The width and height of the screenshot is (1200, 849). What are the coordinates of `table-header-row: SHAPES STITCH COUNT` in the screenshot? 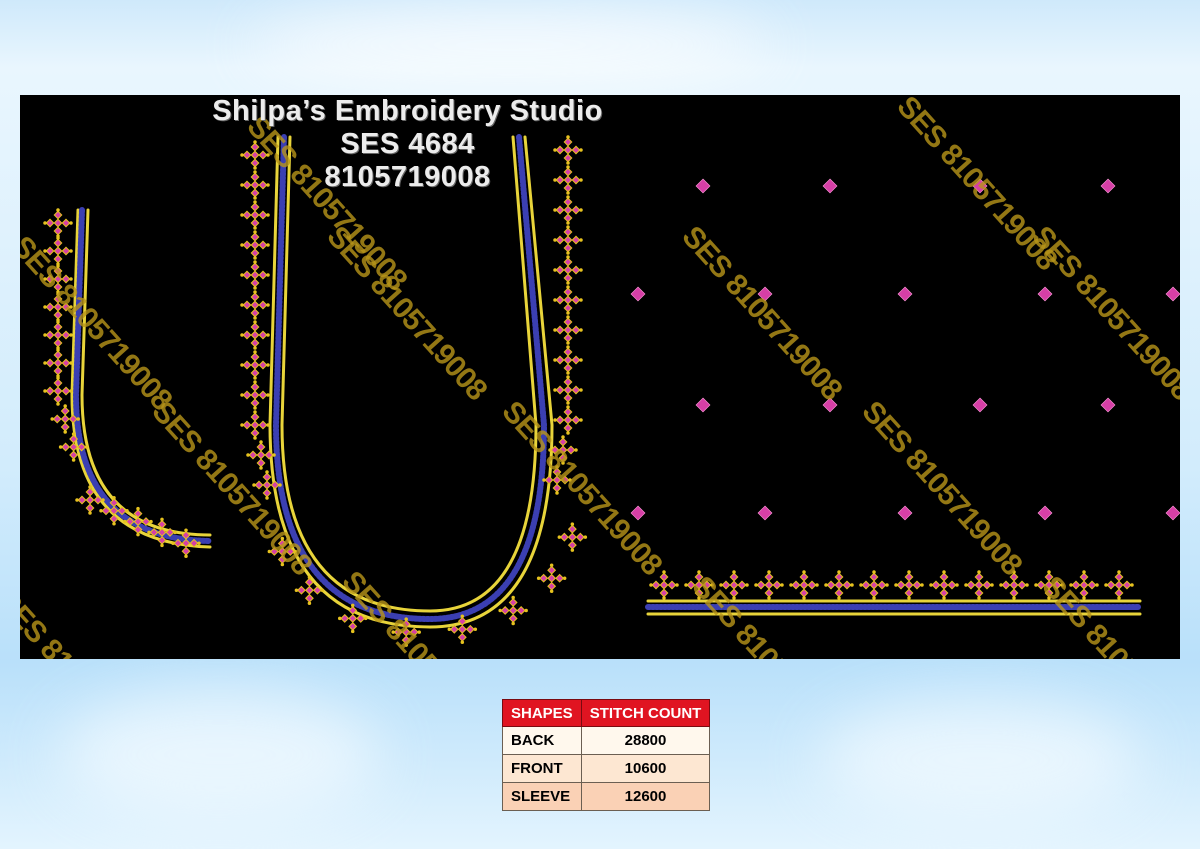 It's located at (606, 713).